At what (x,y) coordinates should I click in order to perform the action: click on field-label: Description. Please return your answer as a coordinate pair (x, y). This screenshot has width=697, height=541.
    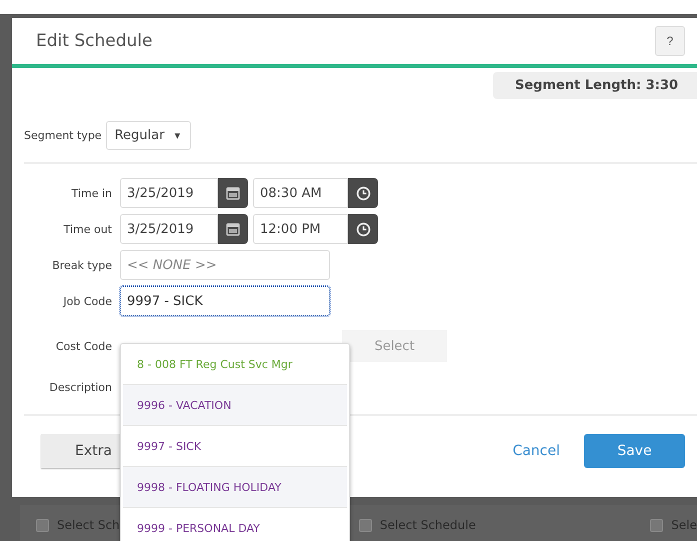
    Looking at the image, I should click on (80, 387).